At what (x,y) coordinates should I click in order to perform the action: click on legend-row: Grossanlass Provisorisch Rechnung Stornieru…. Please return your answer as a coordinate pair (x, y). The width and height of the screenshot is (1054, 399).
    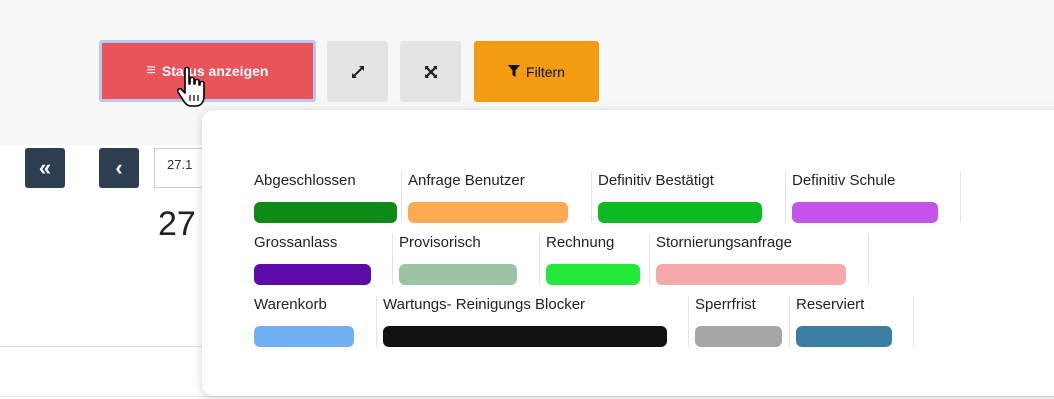
    Looking at the image, I should click on (558, 259).